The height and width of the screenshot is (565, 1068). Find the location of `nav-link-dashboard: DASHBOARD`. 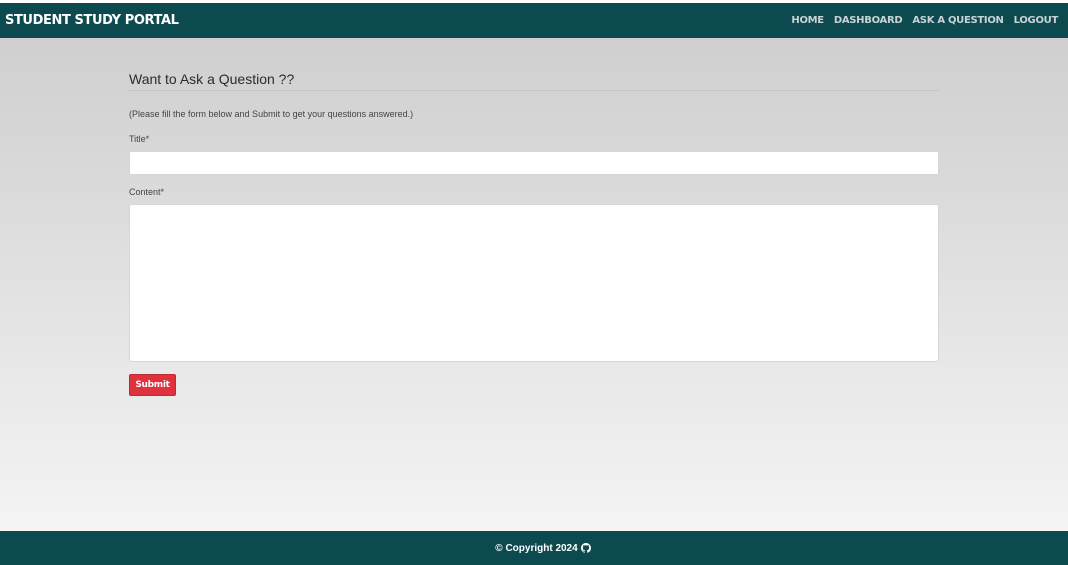

nav-link-dashboard: DASHBOARD is located at coordinates (868, 20).